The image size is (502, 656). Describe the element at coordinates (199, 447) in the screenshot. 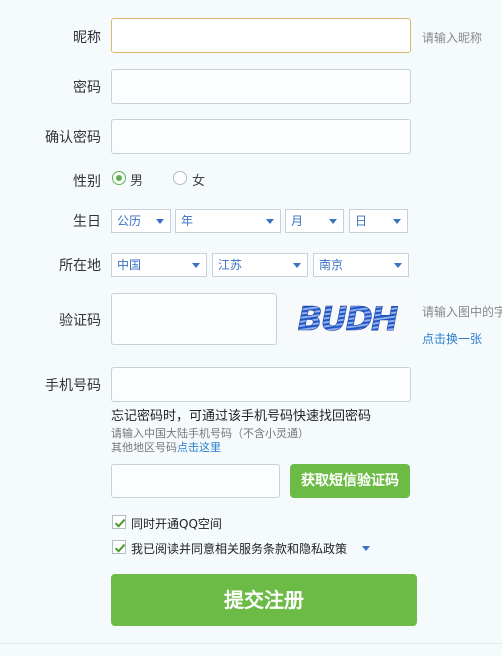

I see `phone-other-region-link: 点击这里` at that location.